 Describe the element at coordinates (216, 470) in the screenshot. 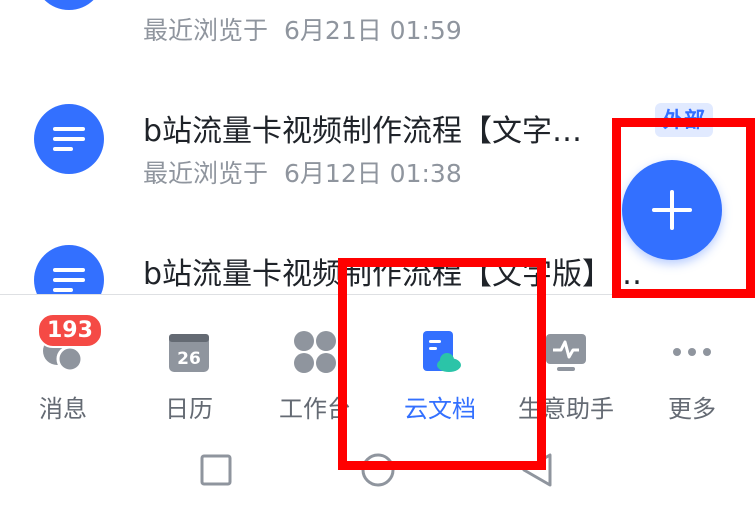

I see `square-recents-icon` at that location.